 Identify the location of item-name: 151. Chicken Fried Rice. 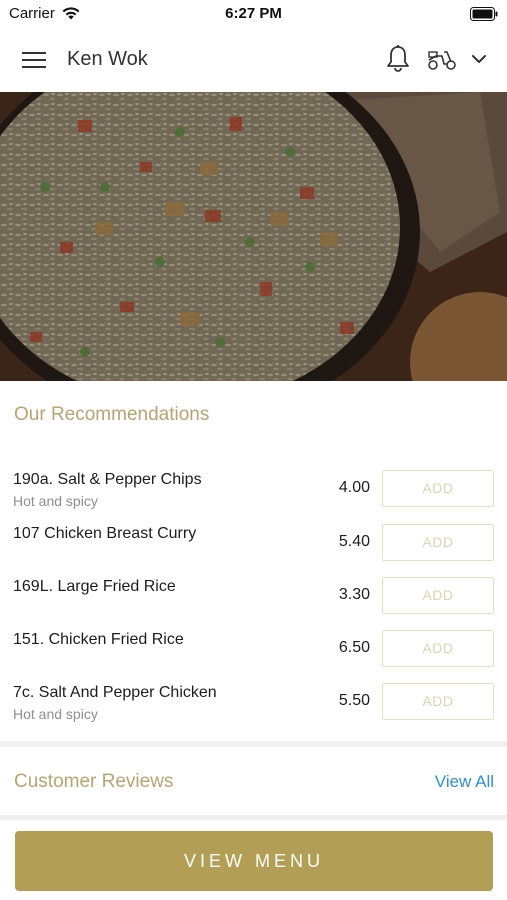
(98, 639).